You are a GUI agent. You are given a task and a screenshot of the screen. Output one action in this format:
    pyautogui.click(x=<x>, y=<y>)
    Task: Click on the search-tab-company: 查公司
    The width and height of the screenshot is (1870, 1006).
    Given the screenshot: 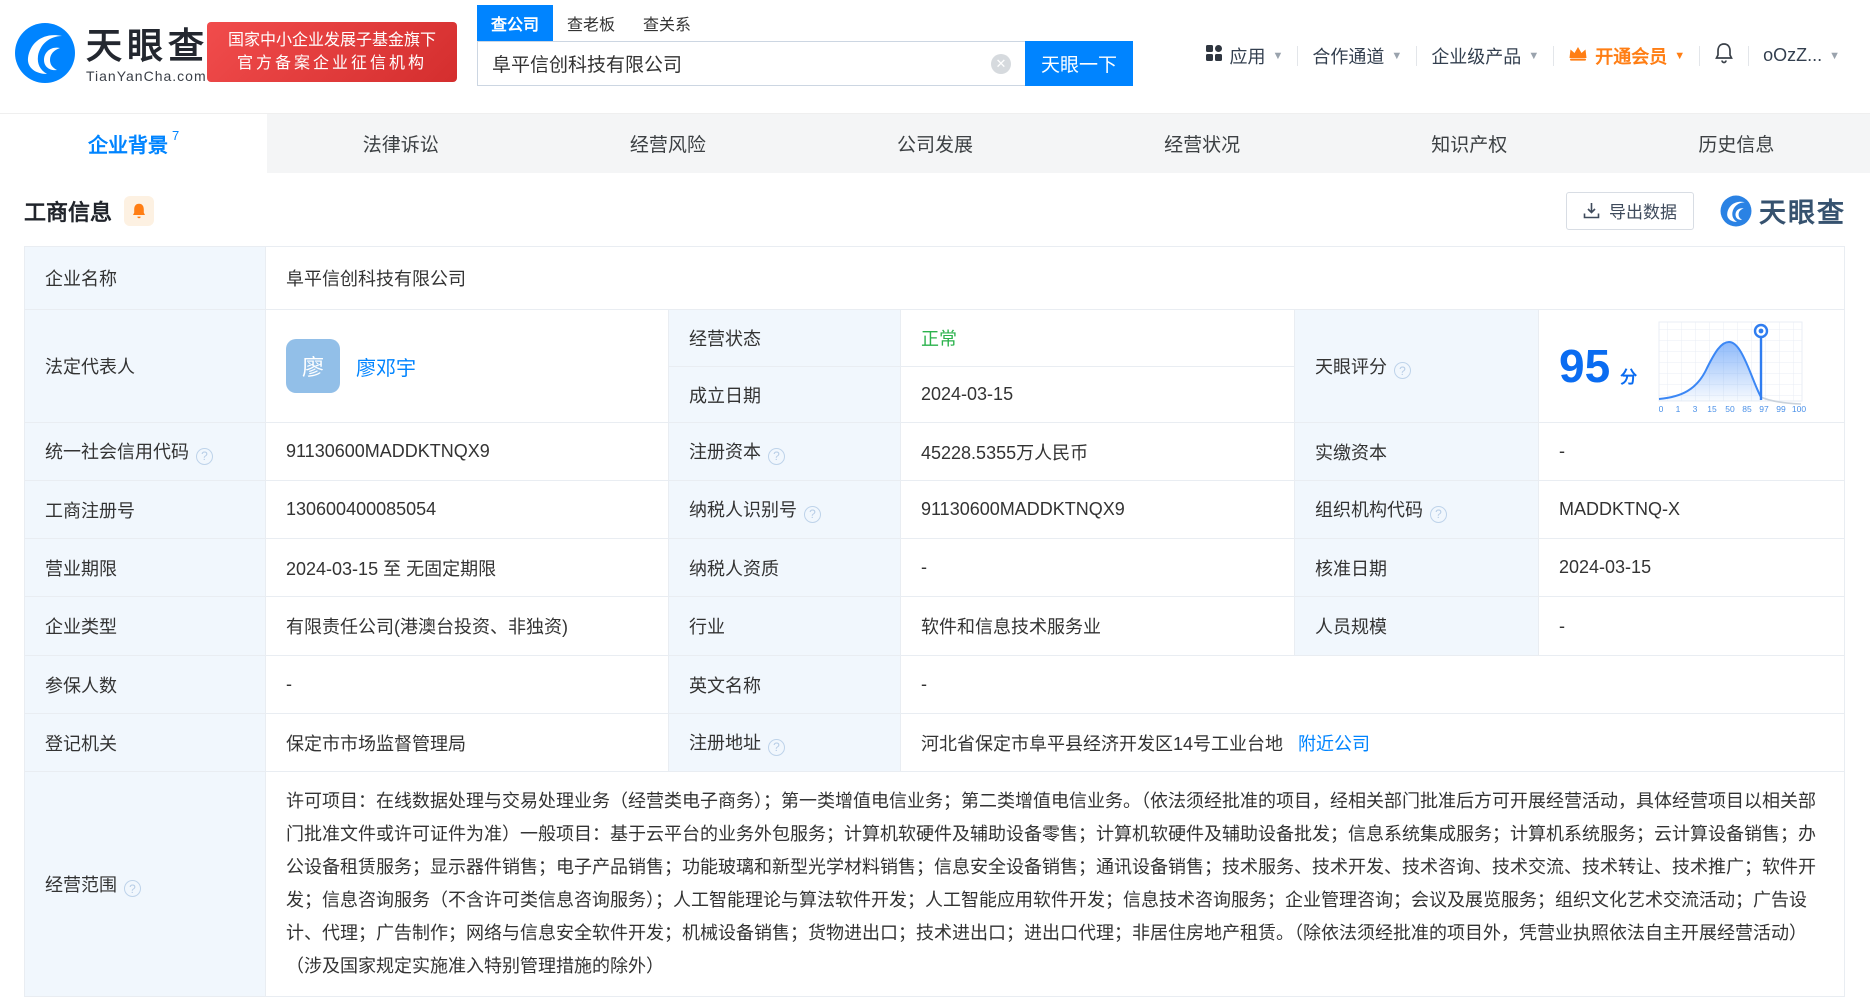 What is the action you would take?
    pyautogui.click(x=515, y=23)
    